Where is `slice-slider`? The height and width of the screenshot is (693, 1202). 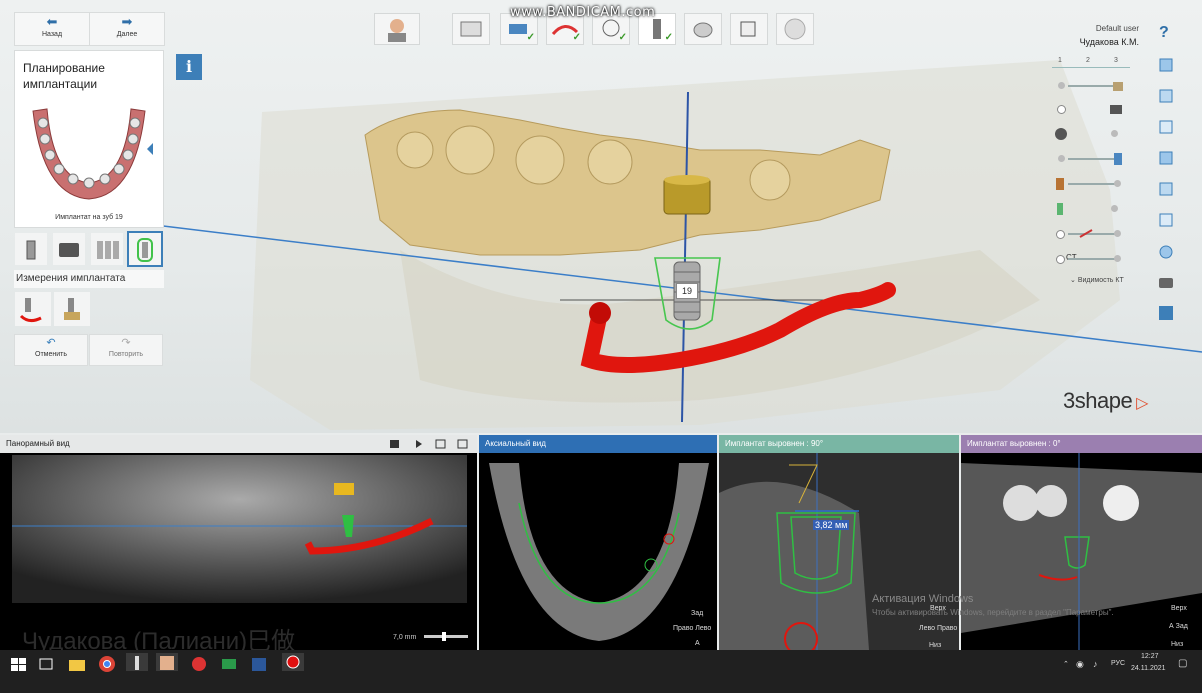
slice-slider is located at coordinates (446, 636).